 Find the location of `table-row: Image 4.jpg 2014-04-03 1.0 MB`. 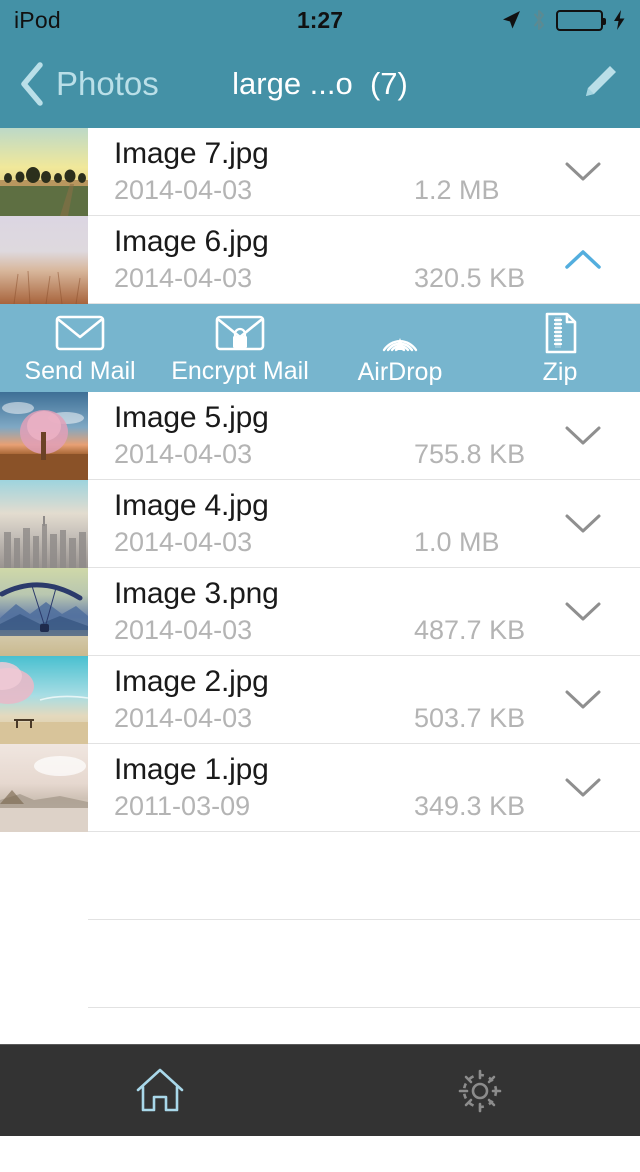

table-row: Image 4.jpg 2014-04-03 1.0 MB is located at coordinates (320, 524).